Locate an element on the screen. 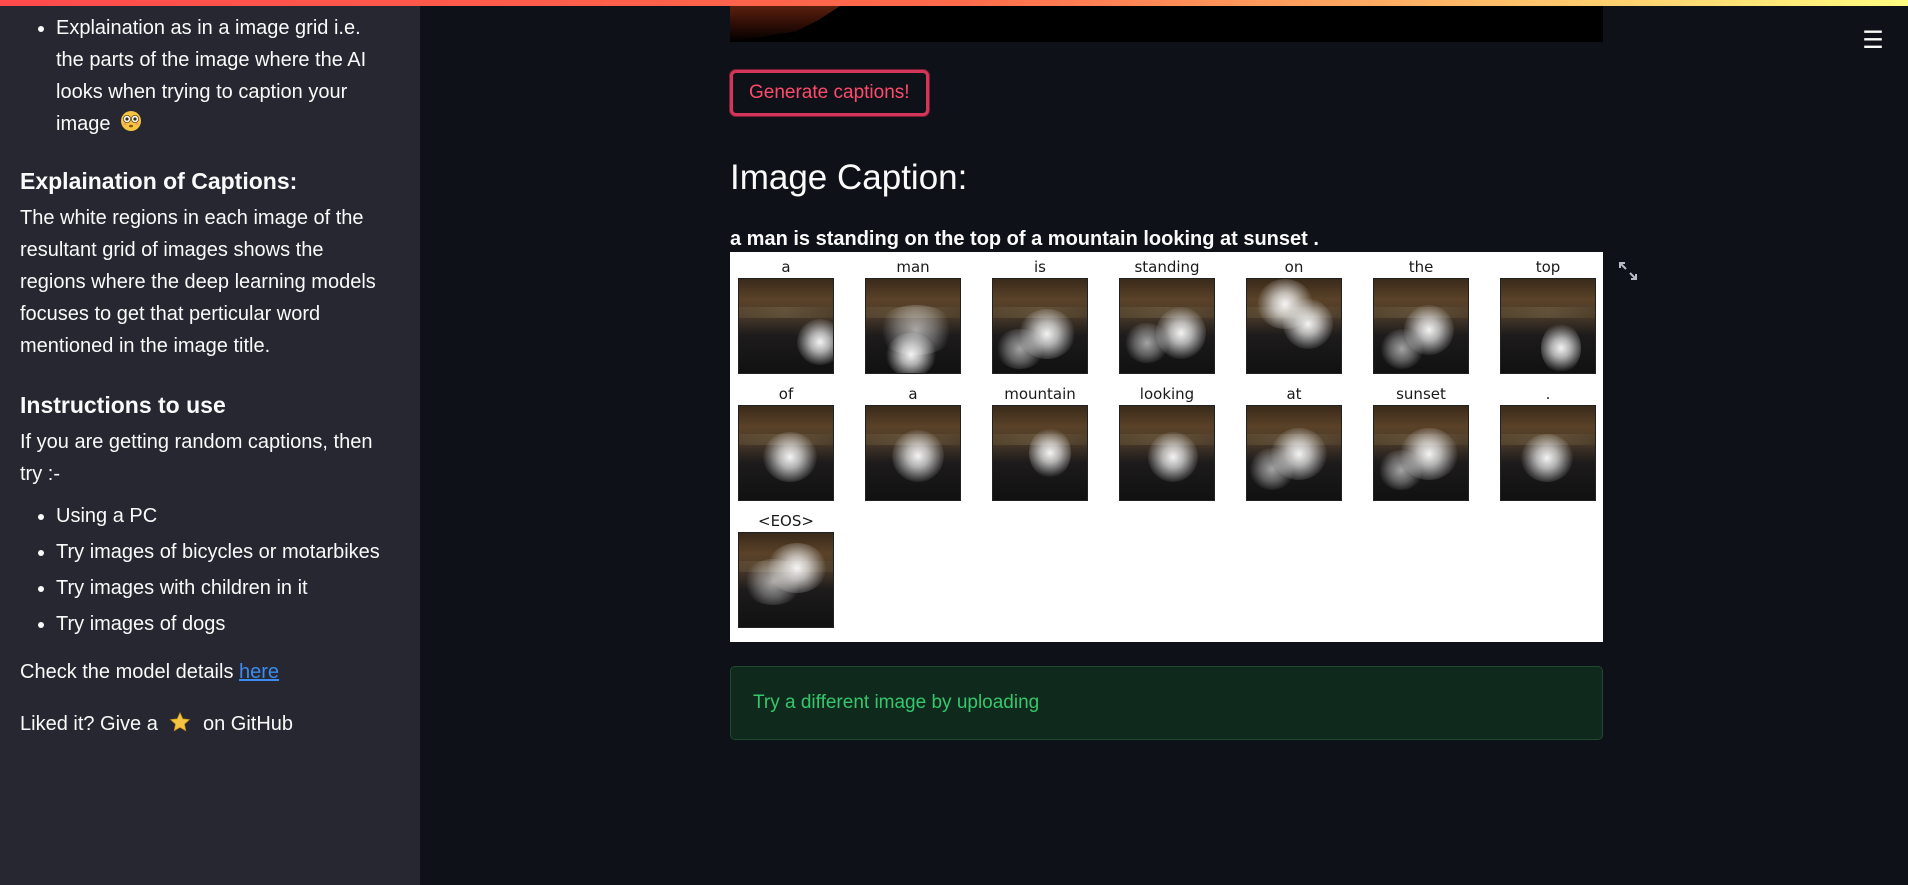  explanation-line: resultant grid of images shows the is located at coordinates (172, 250).